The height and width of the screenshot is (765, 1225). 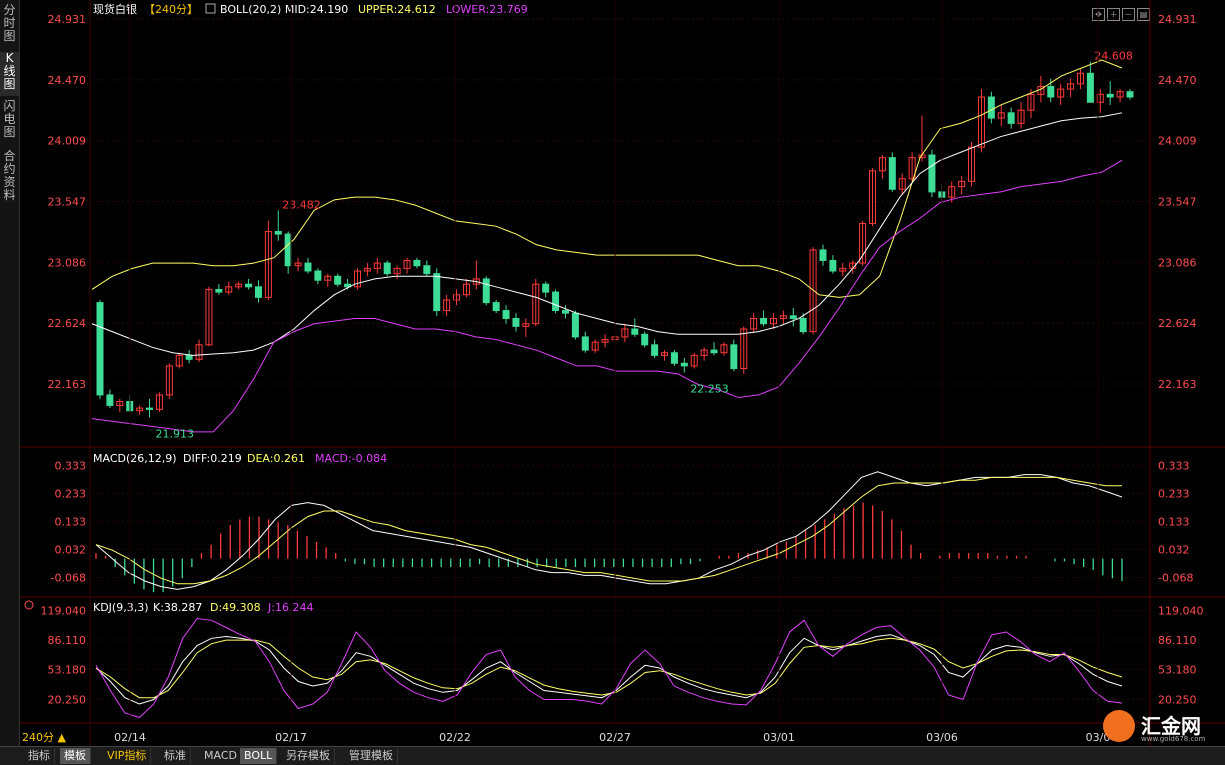 I want to click on bottom-tab-6: 另存模板, so click(x=308, y=756).